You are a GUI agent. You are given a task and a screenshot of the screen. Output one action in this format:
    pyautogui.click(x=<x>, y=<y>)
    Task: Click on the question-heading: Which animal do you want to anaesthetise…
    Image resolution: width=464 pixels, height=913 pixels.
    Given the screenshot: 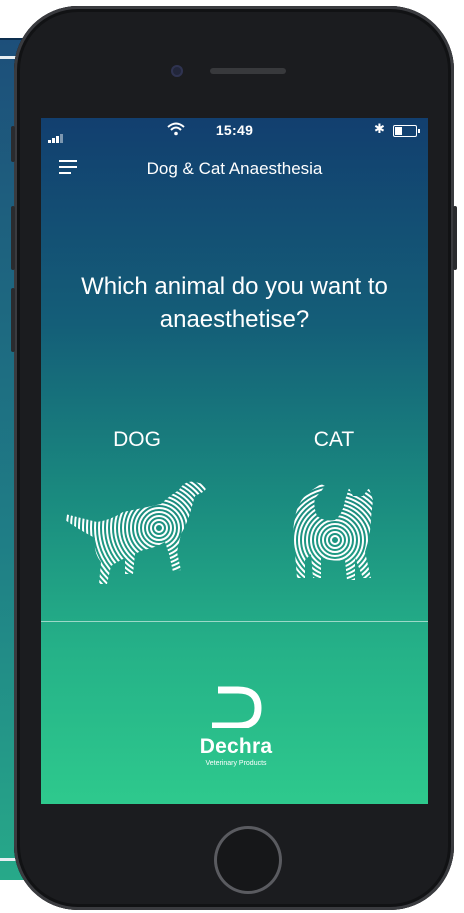 What is the action you would take?
    pyautogui.click(x=234, y=303)
    